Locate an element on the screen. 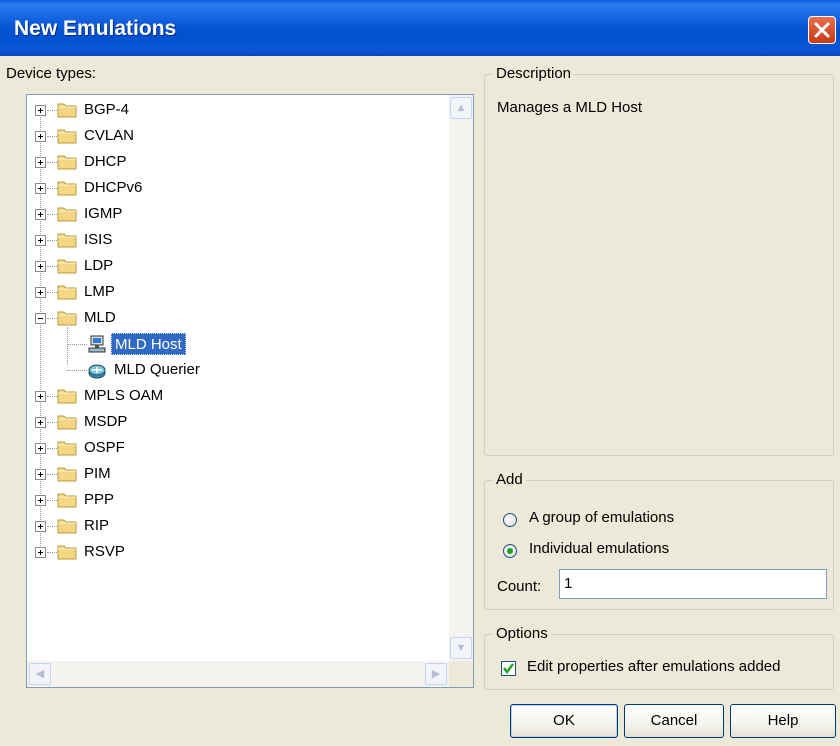  group-emulations-label: A group of emulations is located at coordinates (601, 517).